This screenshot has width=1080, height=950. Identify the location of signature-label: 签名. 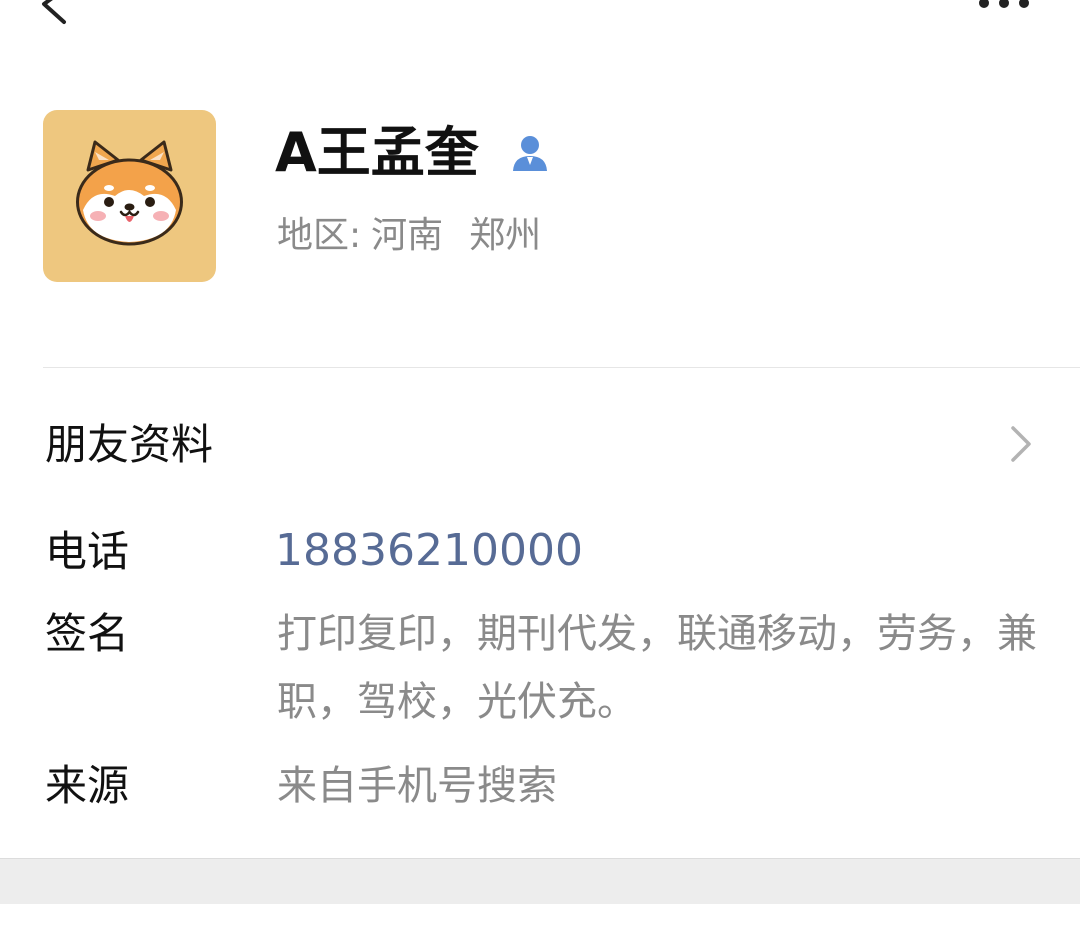
(87, 633).